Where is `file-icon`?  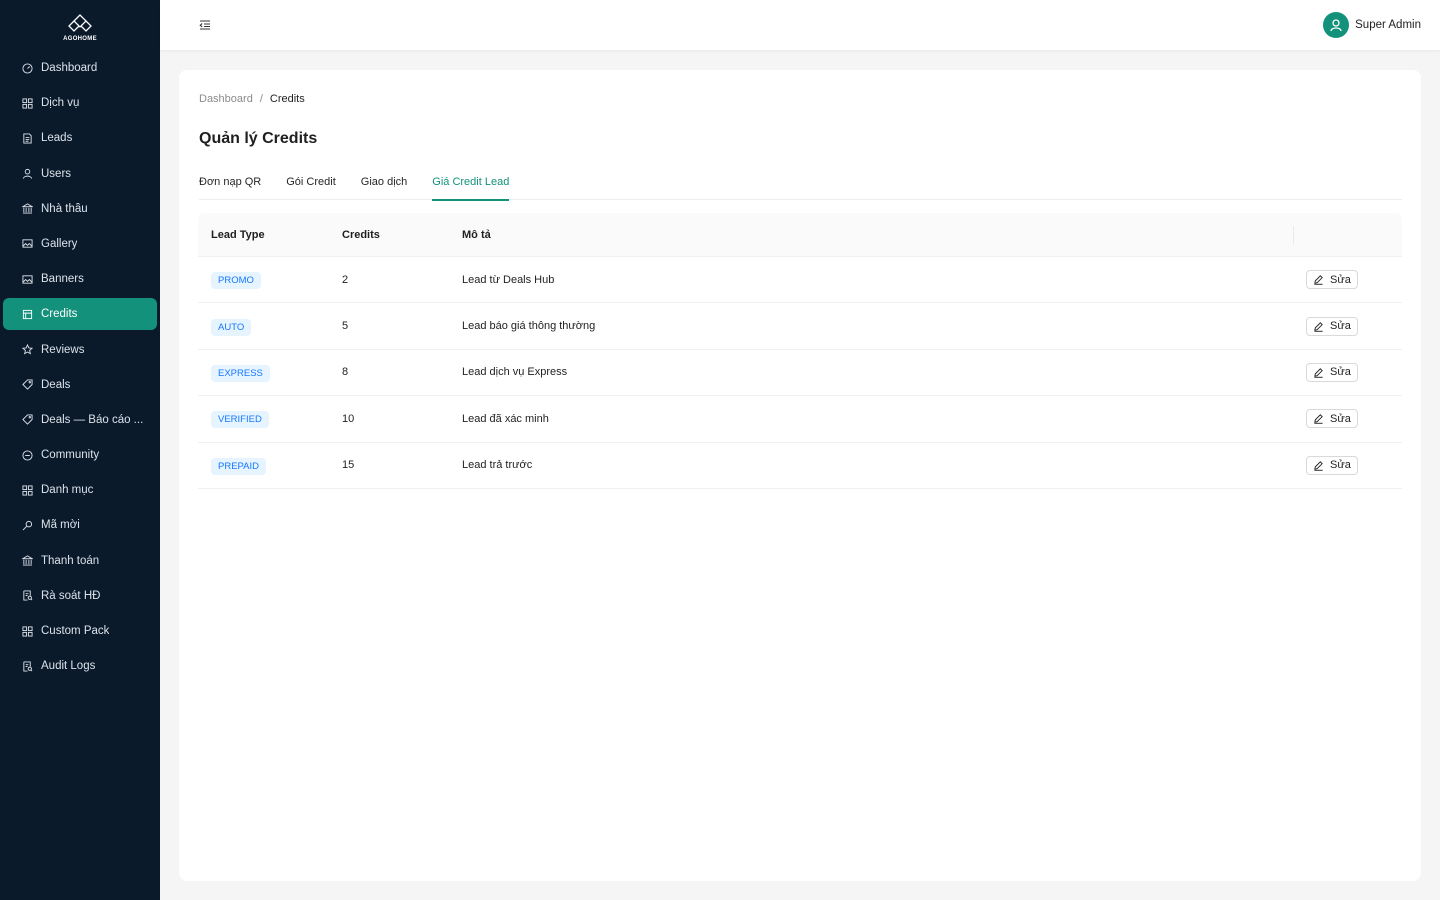
file-icon is located at coordinates (27, 138).